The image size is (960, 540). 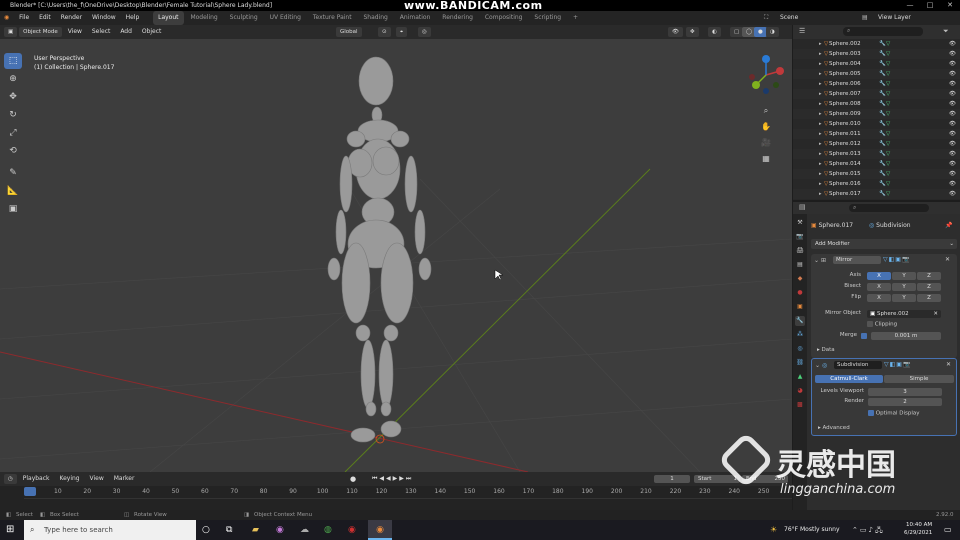 I want to click on app-icon: ☁, so click(x=304, y=530).